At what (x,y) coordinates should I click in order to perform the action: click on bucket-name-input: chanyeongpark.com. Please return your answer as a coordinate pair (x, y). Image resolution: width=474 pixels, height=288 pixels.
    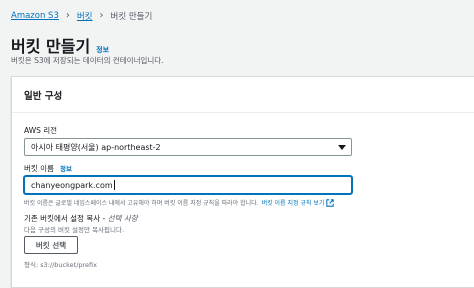
    Looking at the image, I should click on (188, 185).